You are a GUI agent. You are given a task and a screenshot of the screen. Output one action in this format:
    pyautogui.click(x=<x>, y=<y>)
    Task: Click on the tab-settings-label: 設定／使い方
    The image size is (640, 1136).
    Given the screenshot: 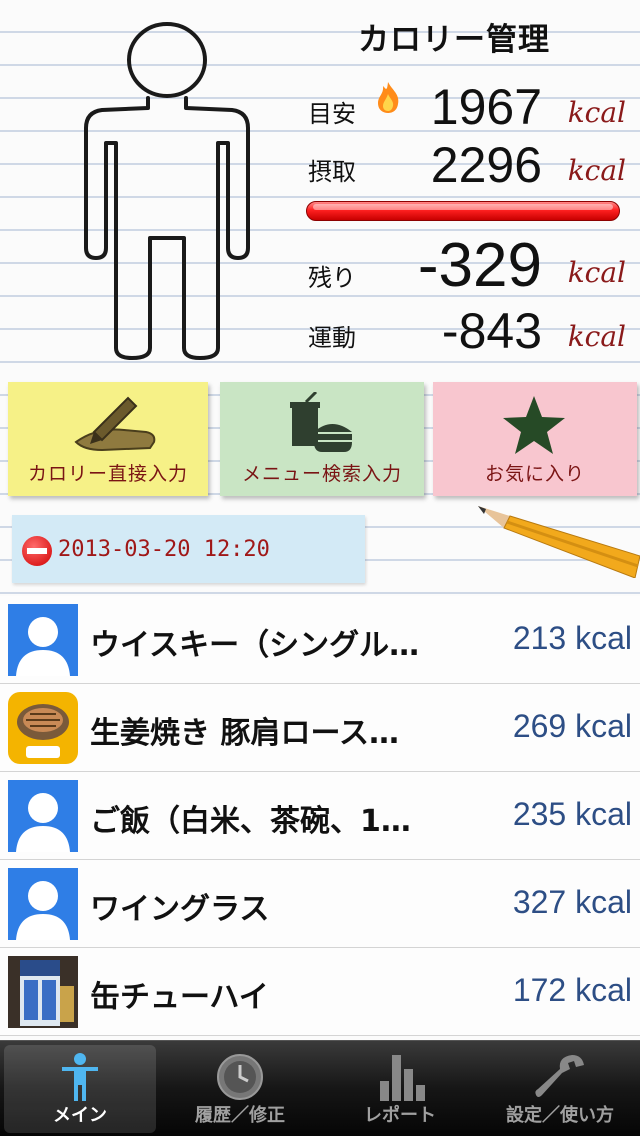 What is the action you would take?
    pyautogui.click(x=560, y=1115)
    